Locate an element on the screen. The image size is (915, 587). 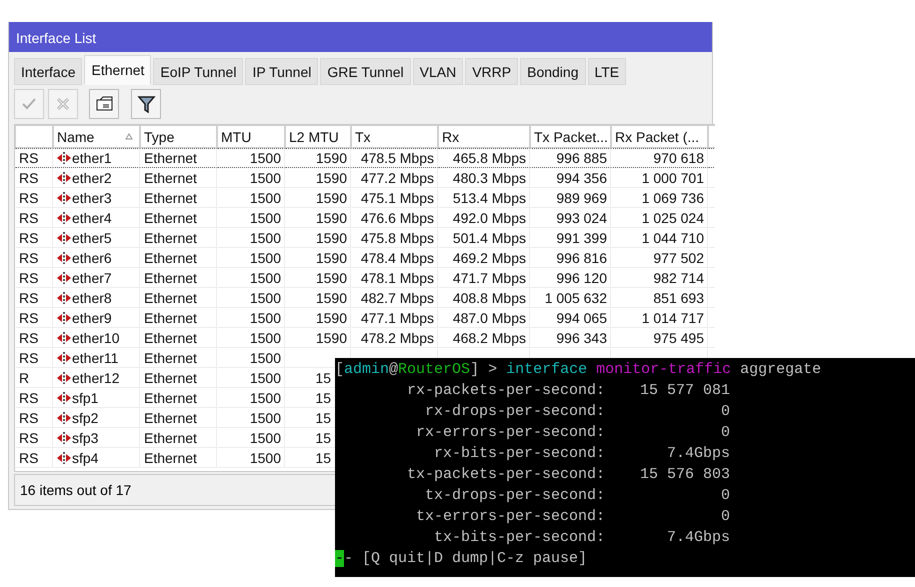
interface-name: ether2 is located at coordinates (84, 178).